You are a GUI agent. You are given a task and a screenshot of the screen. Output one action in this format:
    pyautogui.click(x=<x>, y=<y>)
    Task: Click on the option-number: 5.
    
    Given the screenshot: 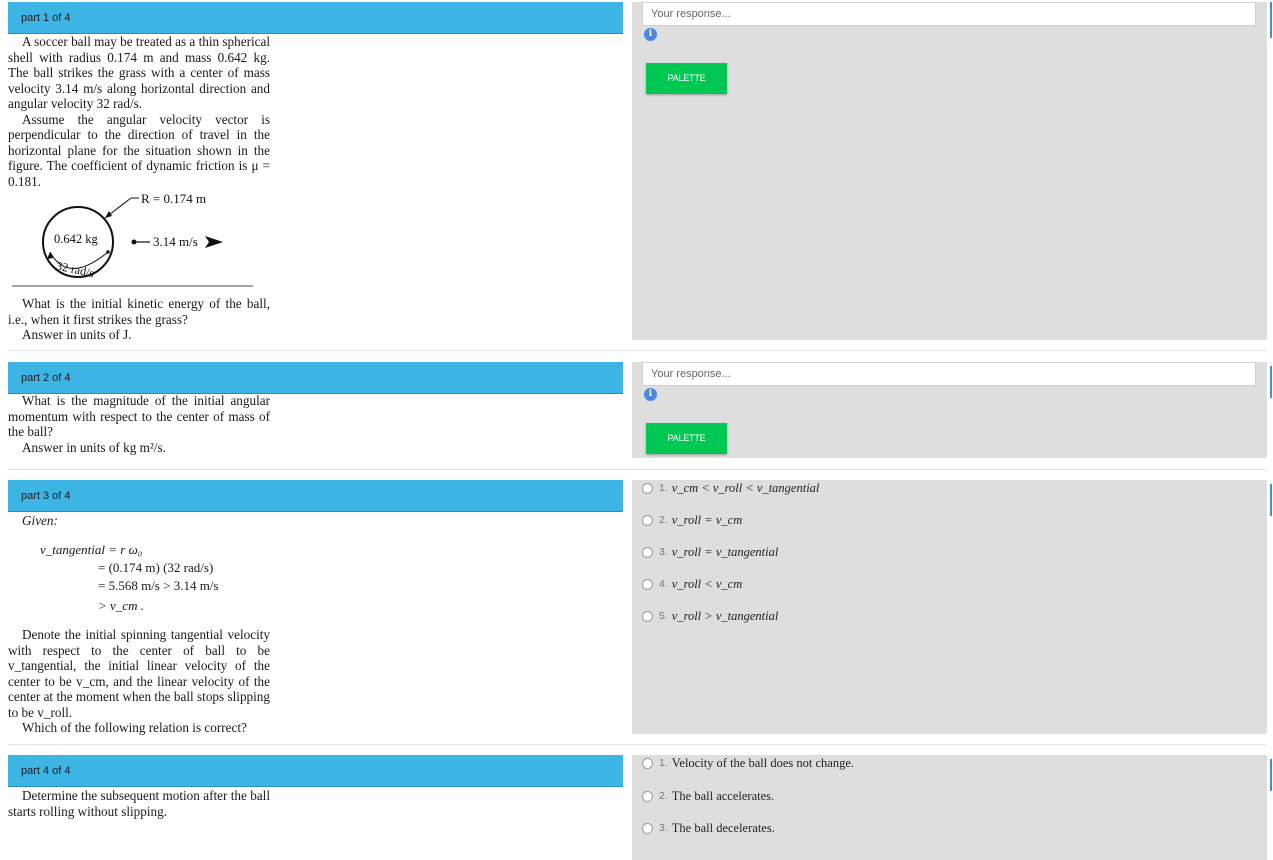 What is the action you would take?
    pyautogui.click(x=663, y=616)
    